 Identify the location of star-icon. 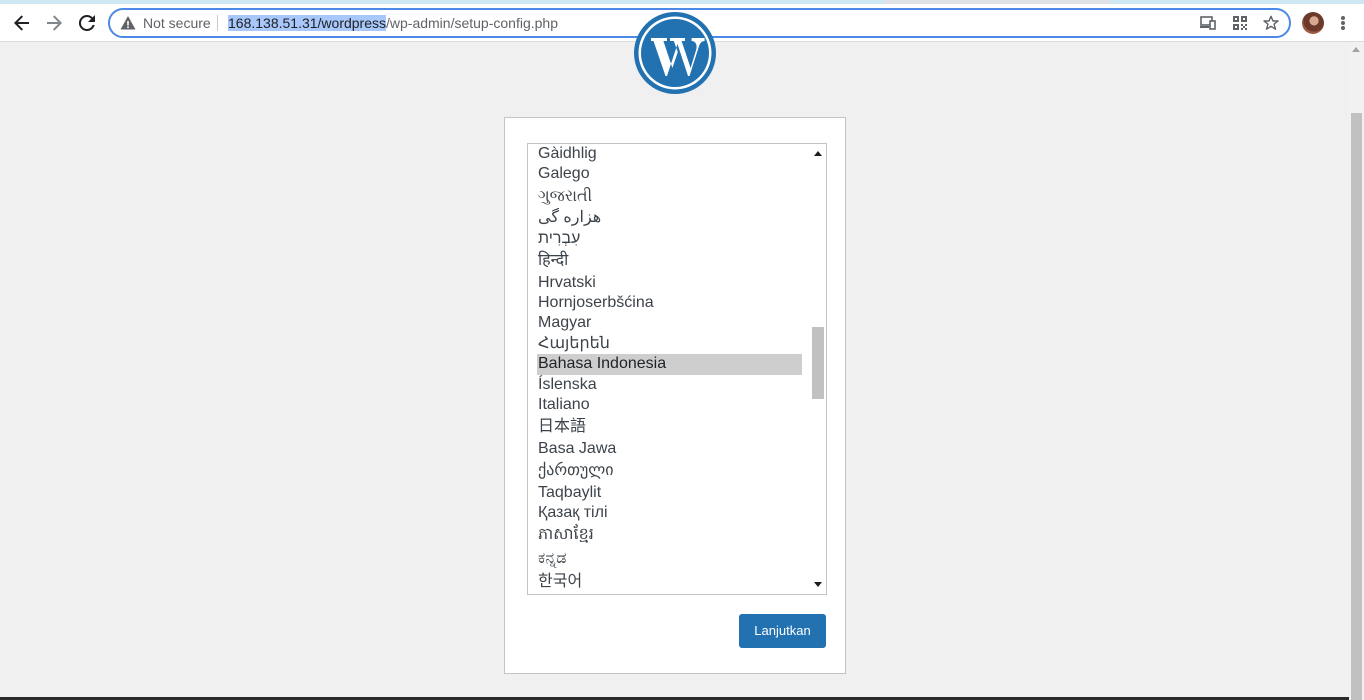
(1271, 22).